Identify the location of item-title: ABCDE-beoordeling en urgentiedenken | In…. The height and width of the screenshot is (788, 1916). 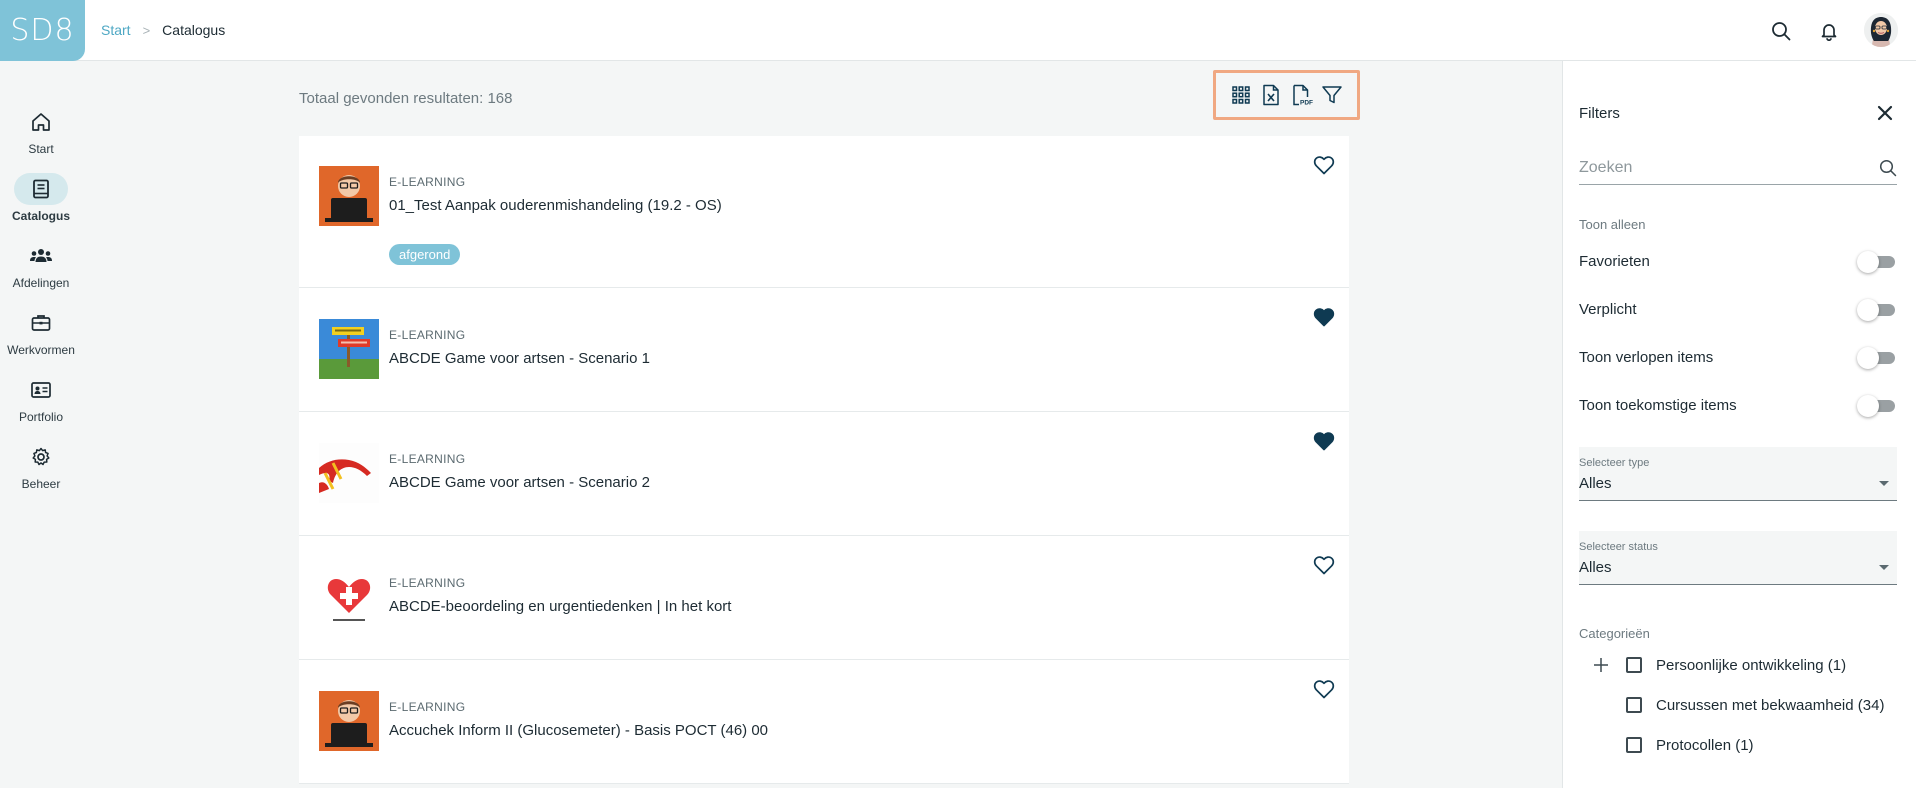
(560, 606).